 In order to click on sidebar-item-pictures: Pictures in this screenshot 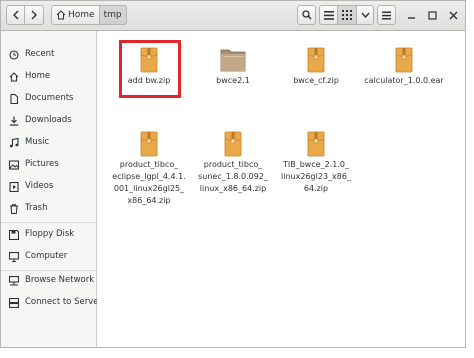, I will do `click(48, 165)`.